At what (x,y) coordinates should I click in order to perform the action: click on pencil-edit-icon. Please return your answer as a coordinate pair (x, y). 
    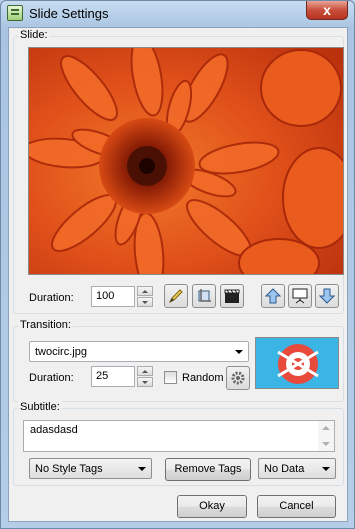
    Looking at the image, I should click on (175, 296).